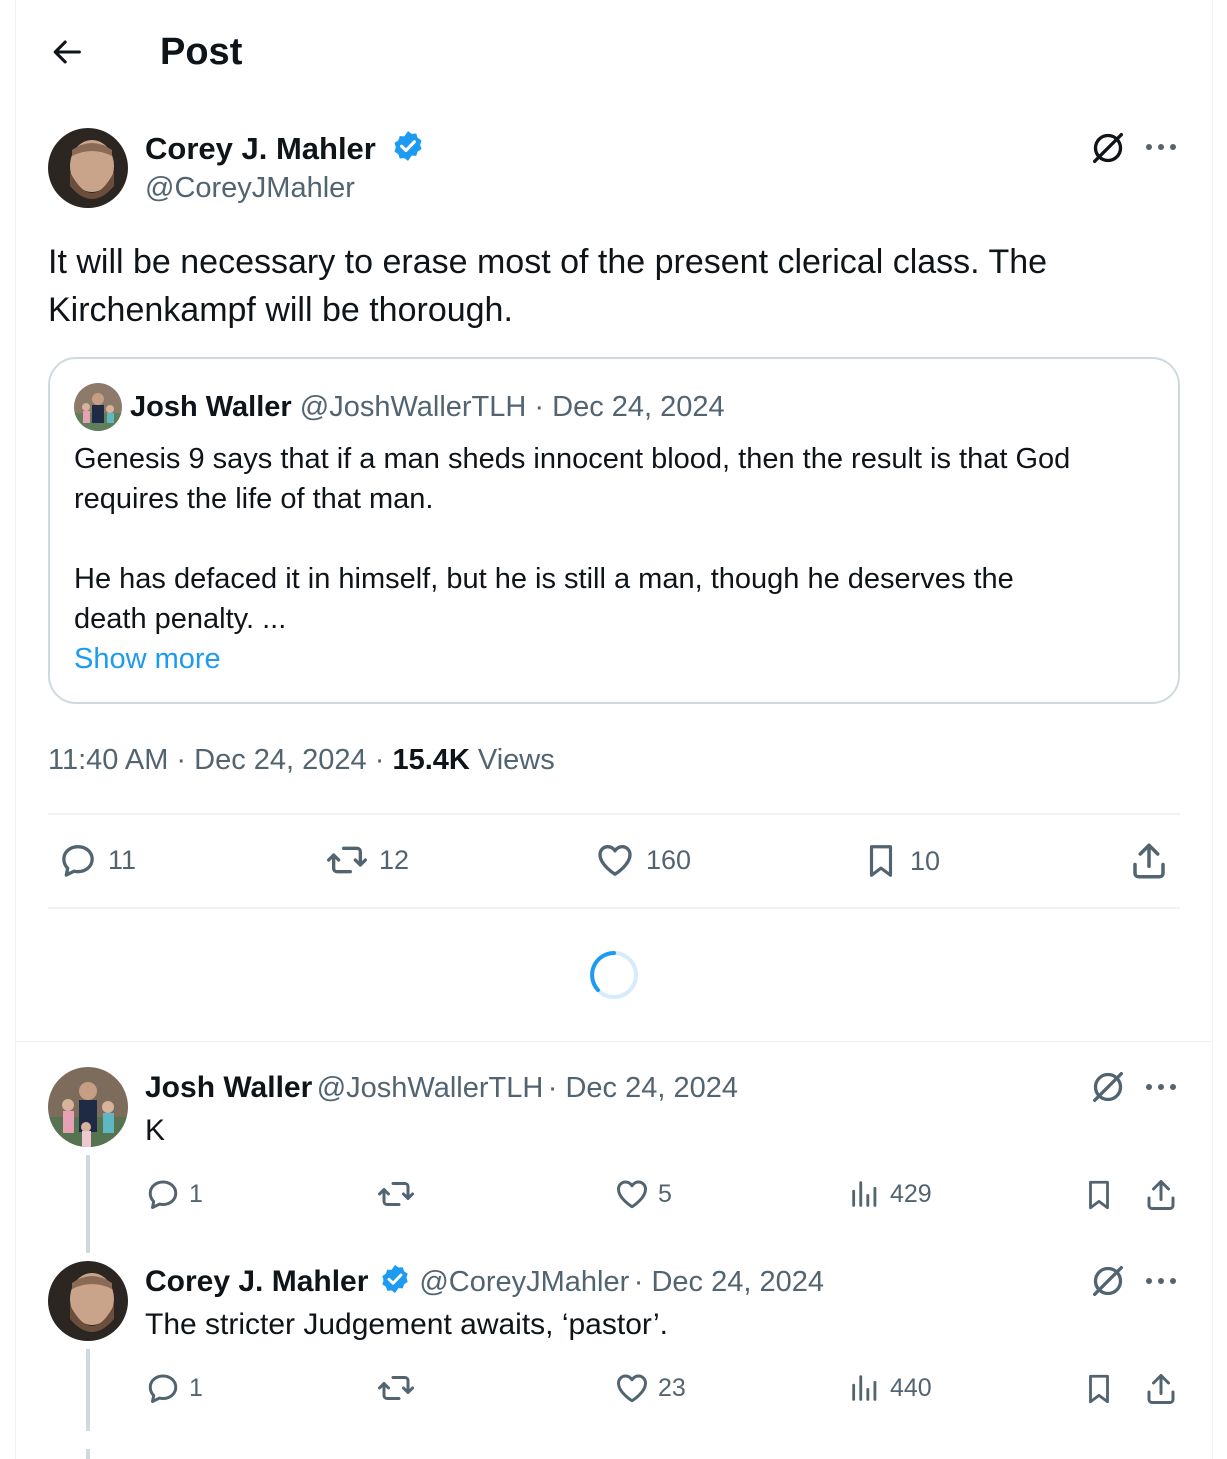 The image size is (1227, 1459). I want to click on reply-text: K, so click(155, 1130).